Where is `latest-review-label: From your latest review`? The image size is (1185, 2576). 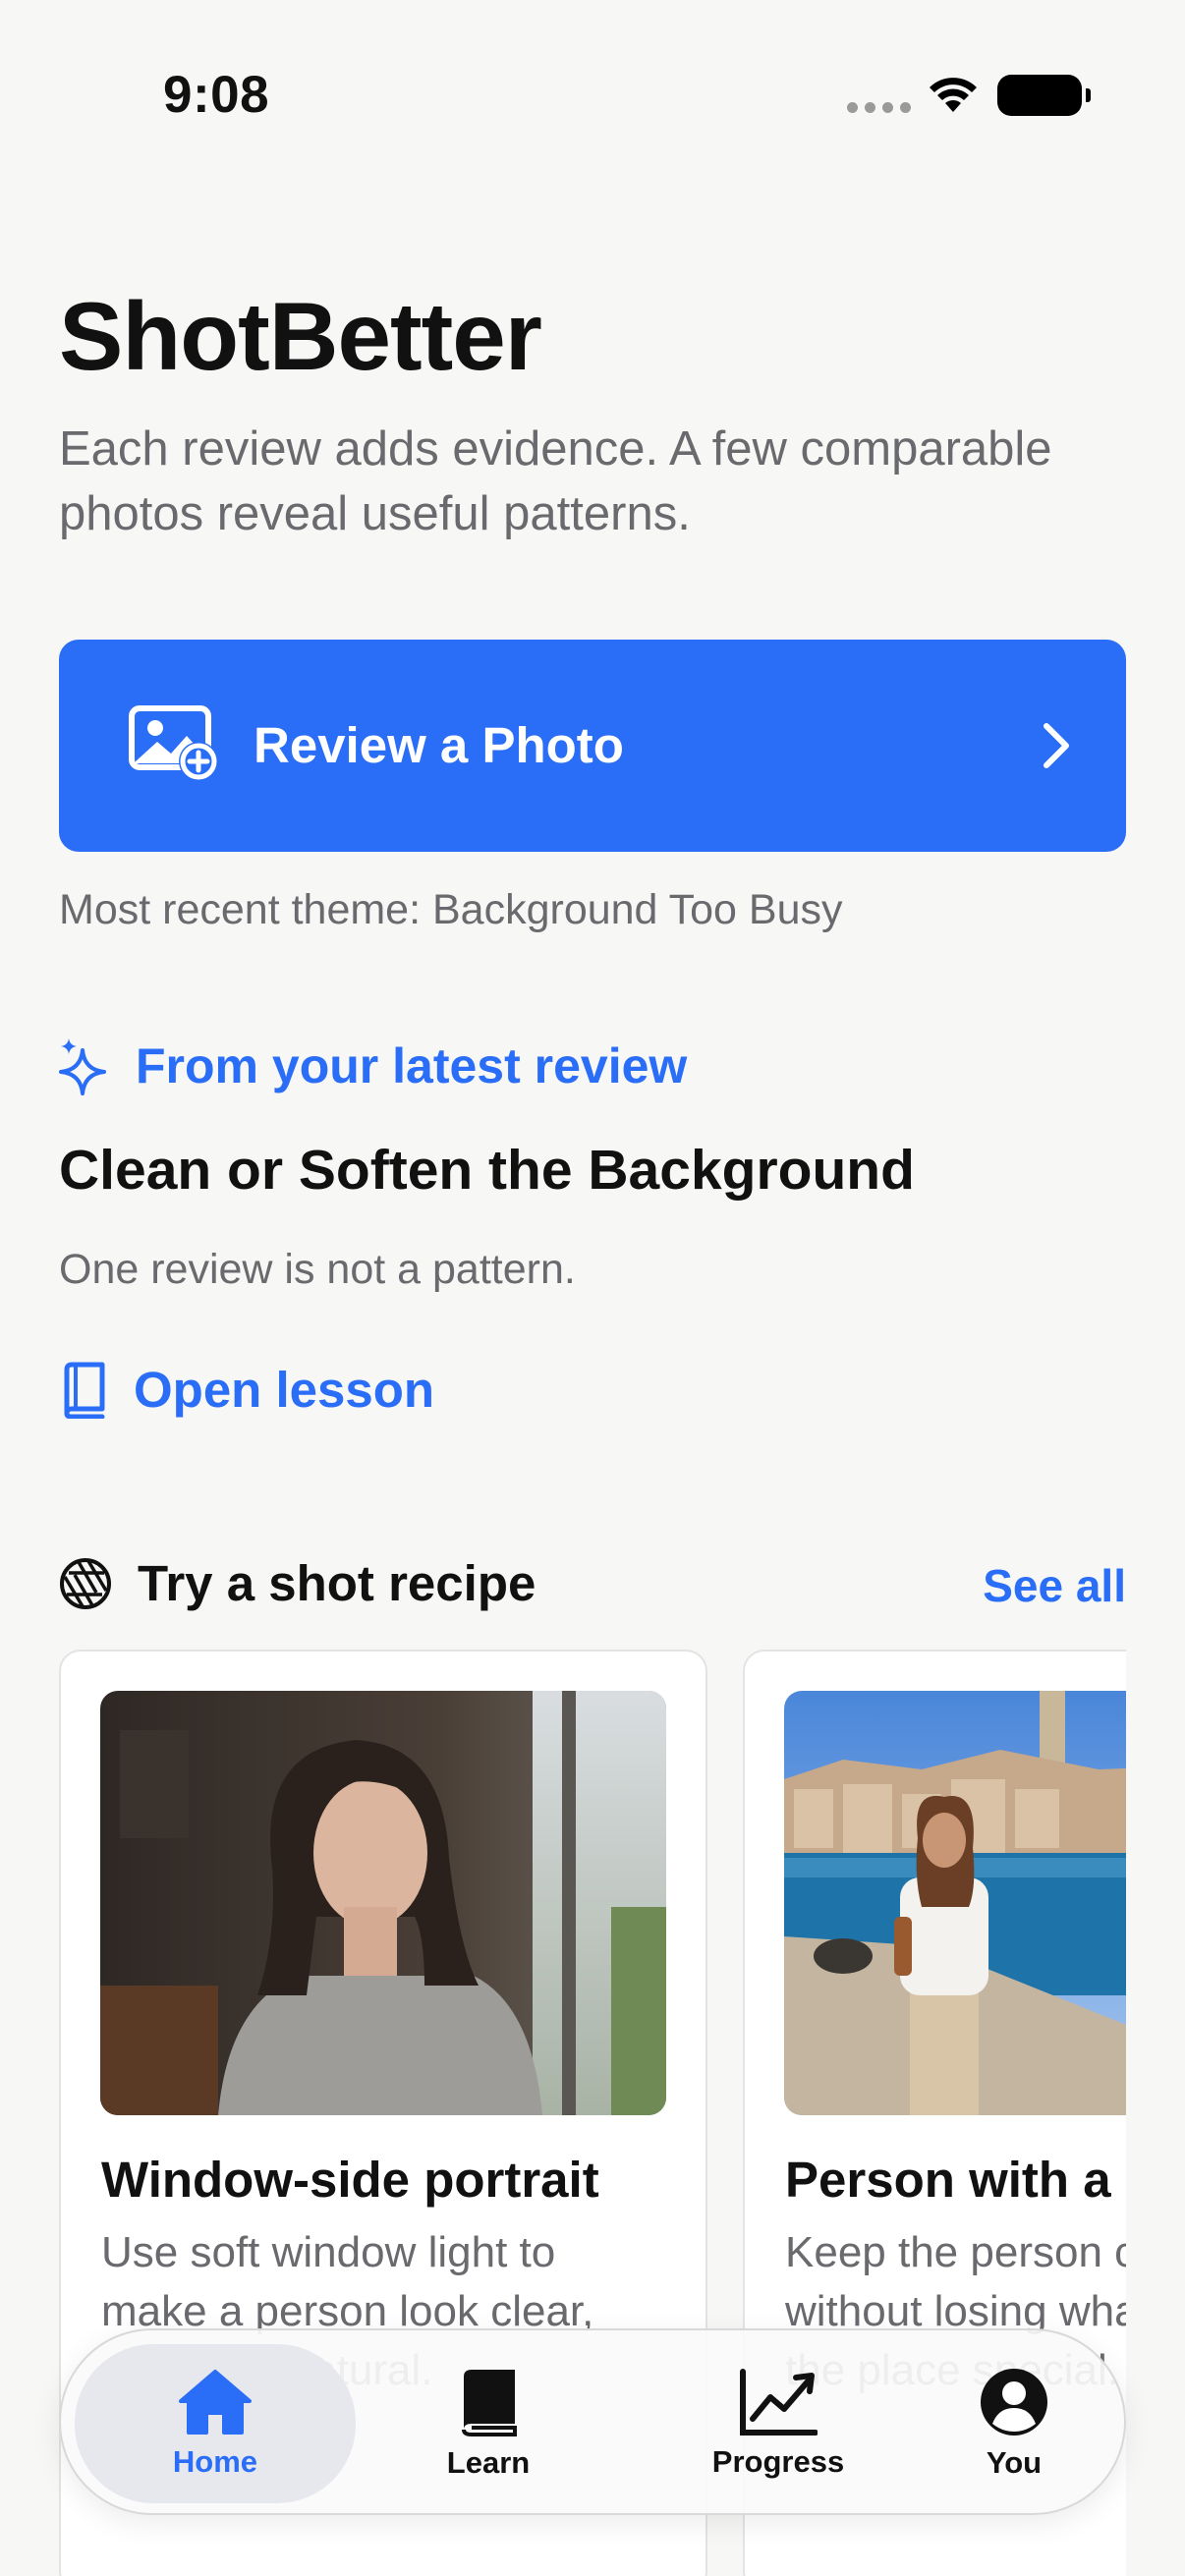
latest-review-label: From your latest review is located at coordinates (412, 1065).